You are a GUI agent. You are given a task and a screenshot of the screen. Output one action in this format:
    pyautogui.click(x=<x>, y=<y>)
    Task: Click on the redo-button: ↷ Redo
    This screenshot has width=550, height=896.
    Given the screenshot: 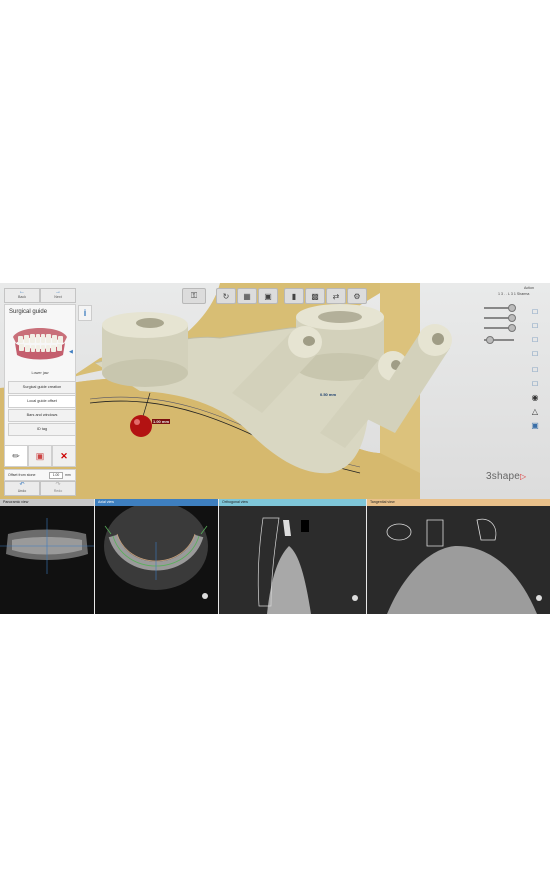 What is the action you would take?
    pyautogui.click(x=58, y=488)
    